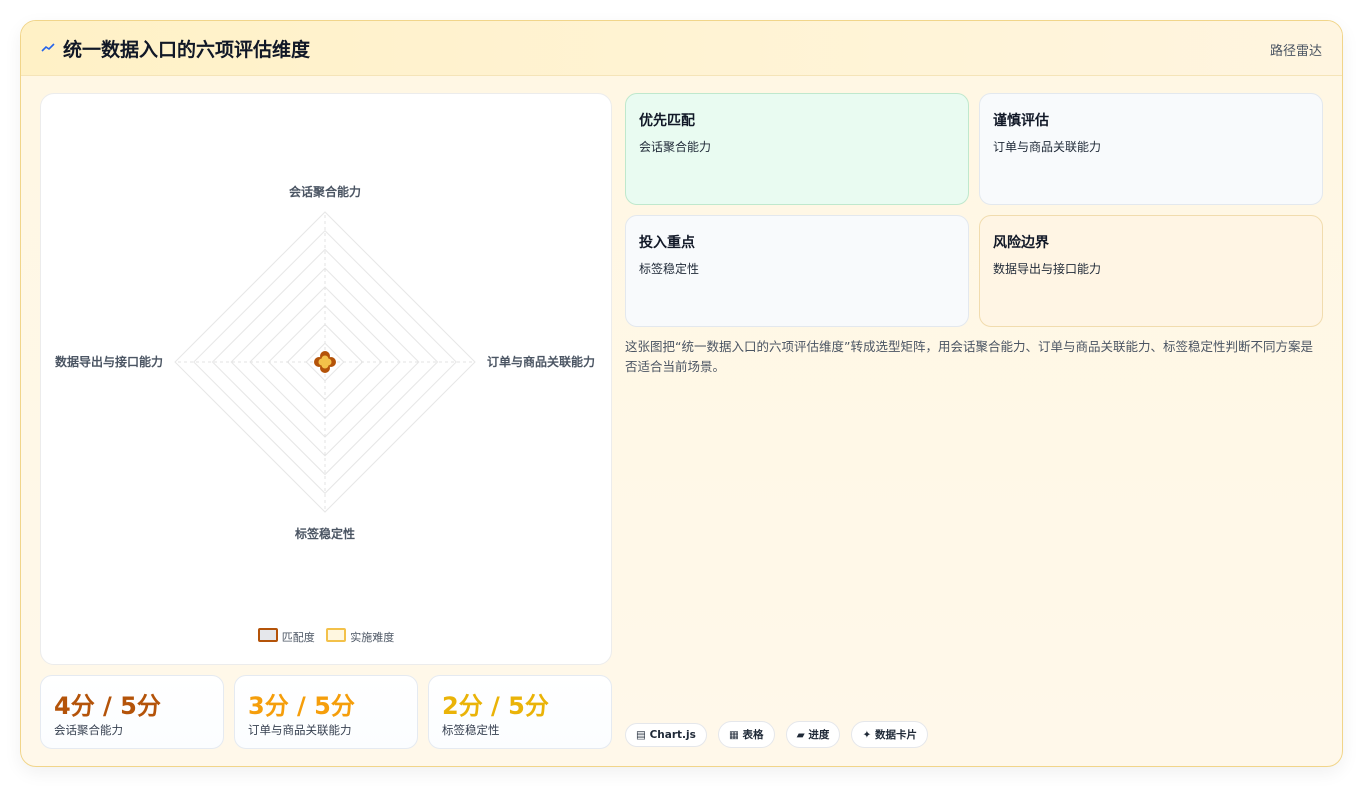  I want to click on box-text: 标签稳定性, so click(669, 269).